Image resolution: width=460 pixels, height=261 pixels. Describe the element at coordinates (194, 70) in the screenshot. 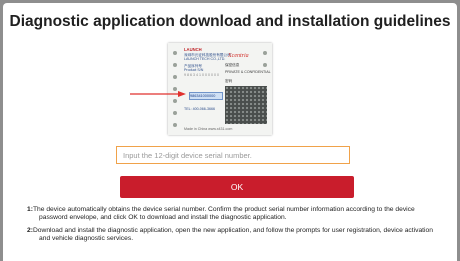

I see `envelope-sn-en: Product S/N` at that location.